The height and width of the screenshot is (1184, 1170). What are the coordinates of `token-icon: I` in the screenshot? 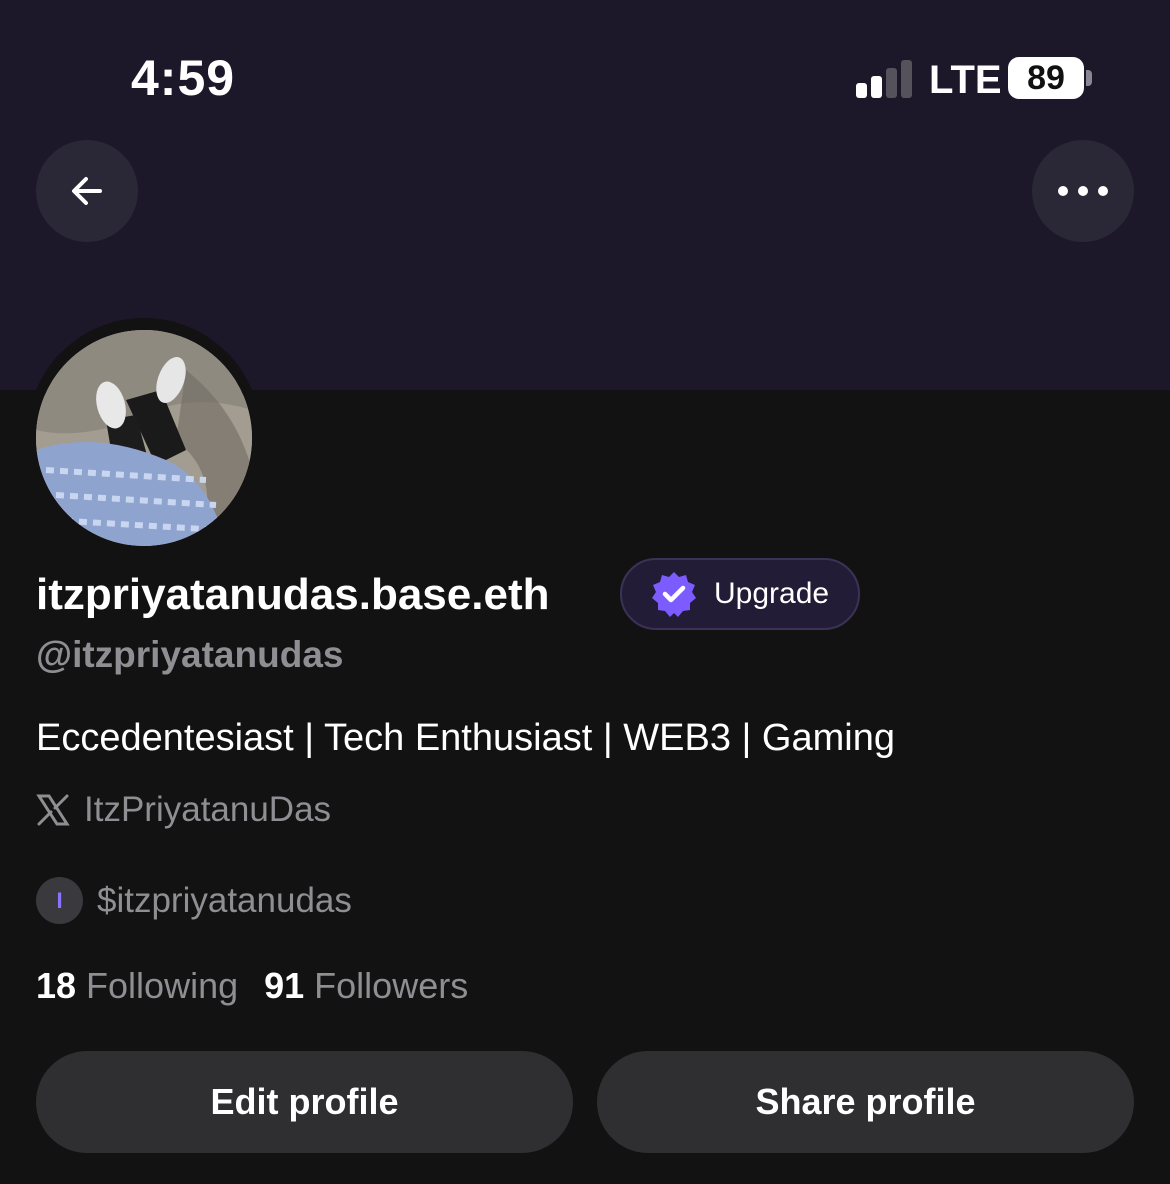 It's located at (59, 900).